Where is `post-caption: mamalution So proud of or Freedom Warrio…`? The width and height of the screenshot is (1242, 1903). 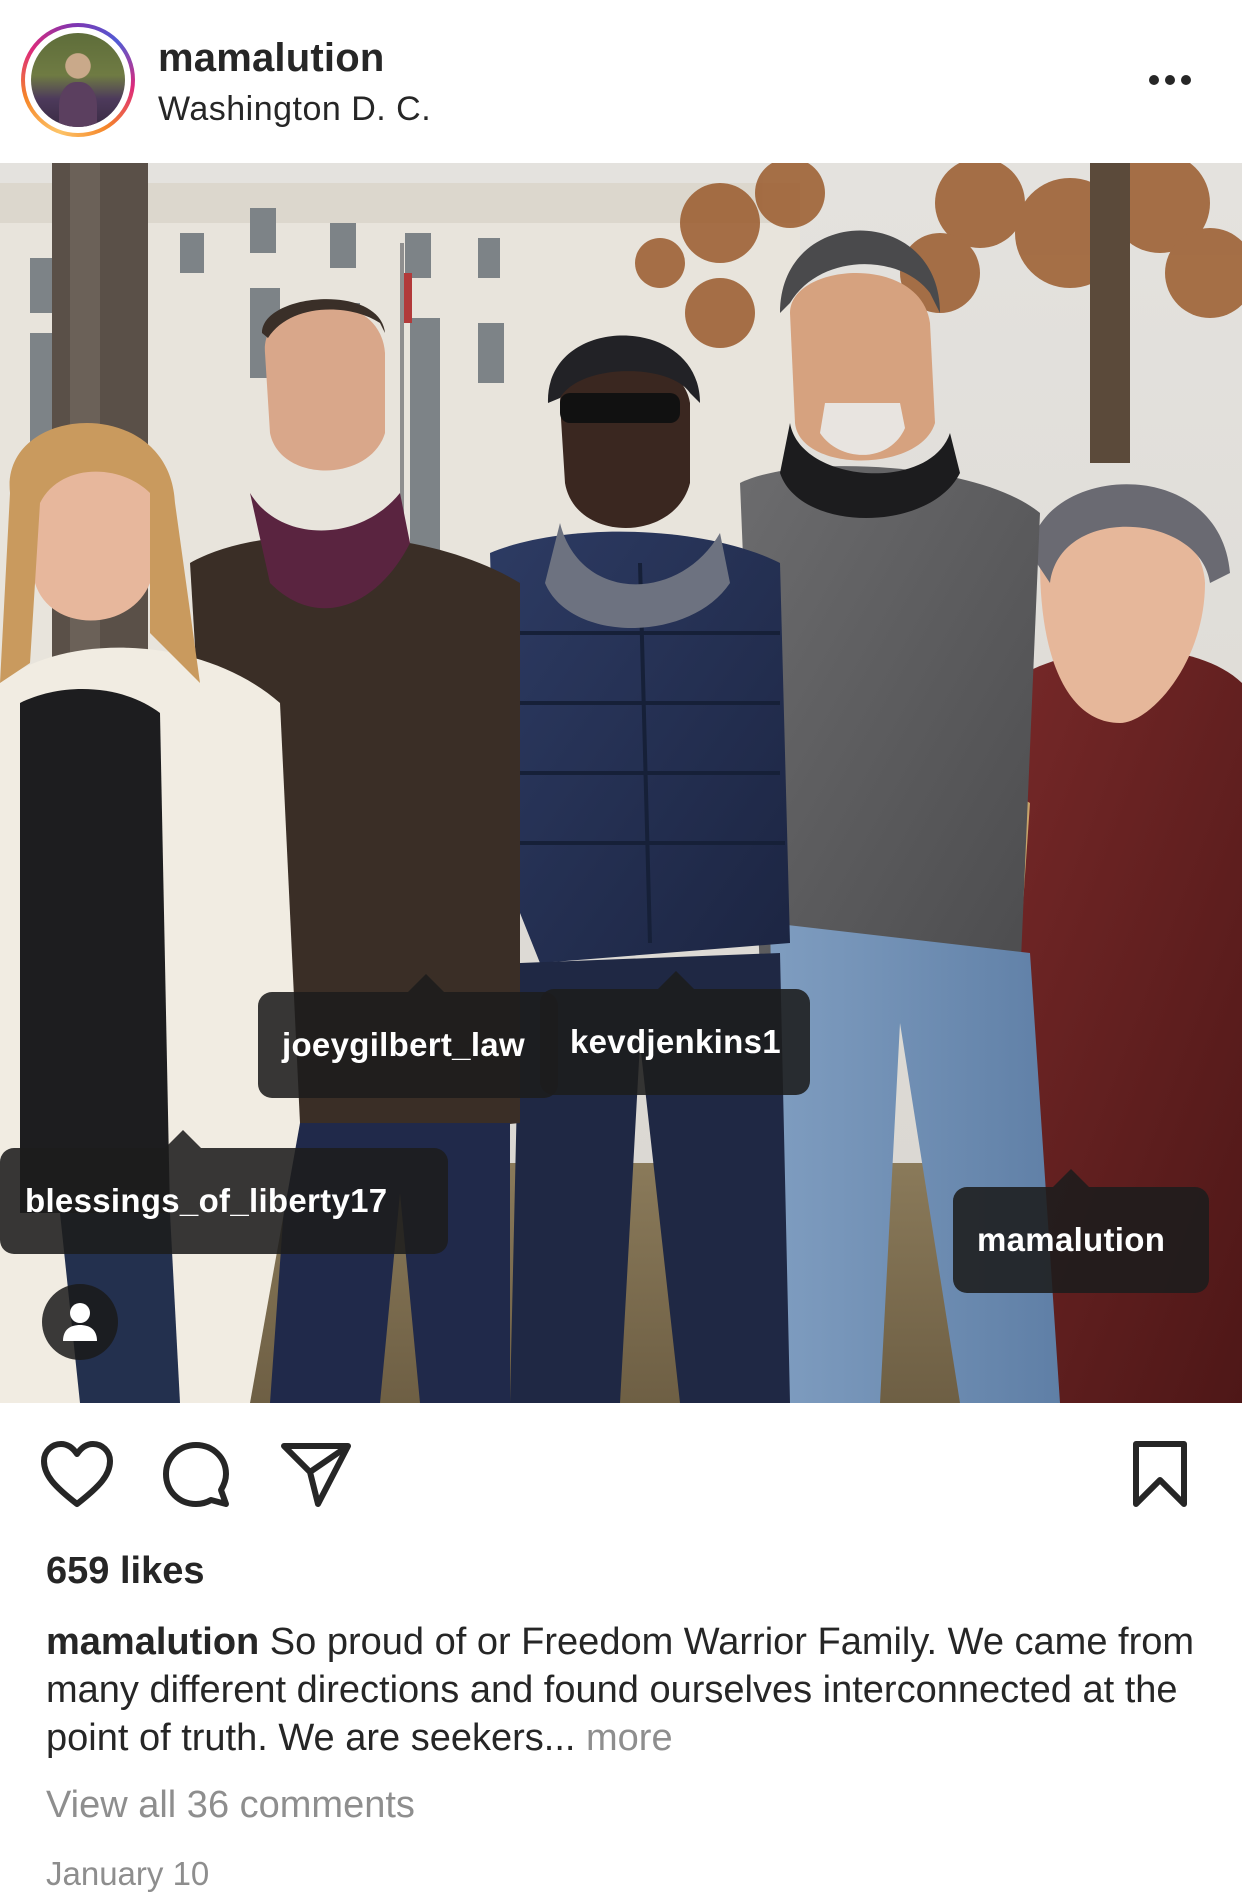 post-caption: mamalution So proud of or Freedom Warrio… is located at coordinates (631, 1690).